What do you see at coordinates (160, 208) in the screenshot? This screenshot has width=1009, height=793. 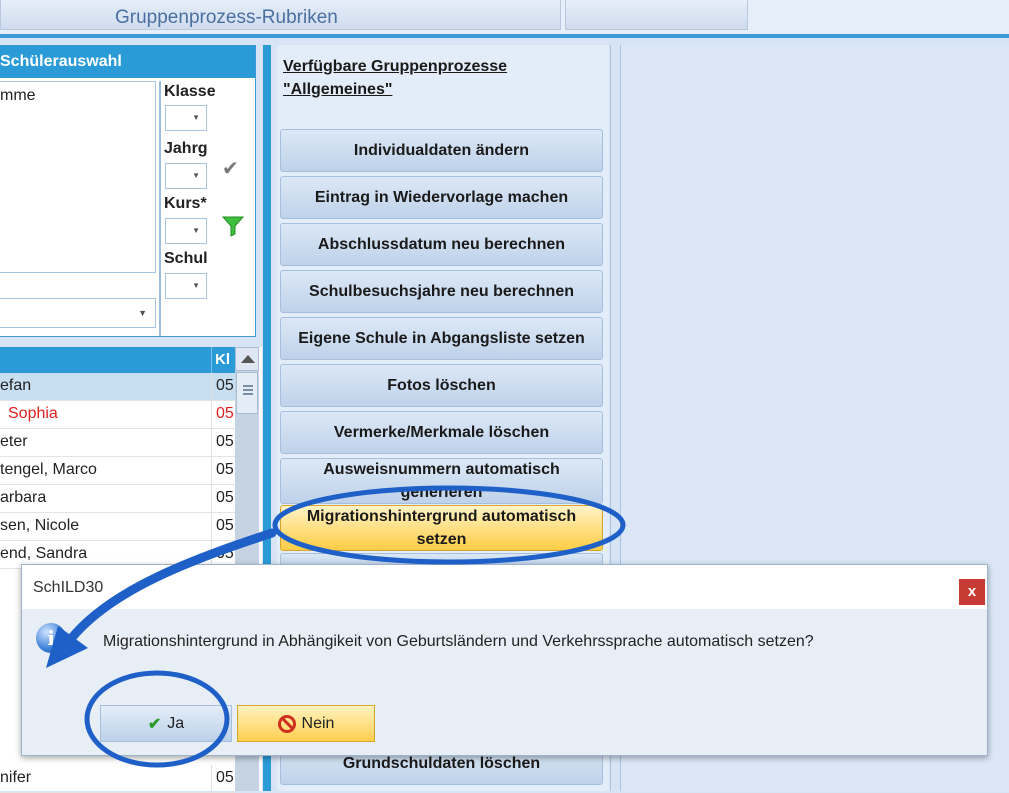 I see `divider` at bounding box center [160, 208].